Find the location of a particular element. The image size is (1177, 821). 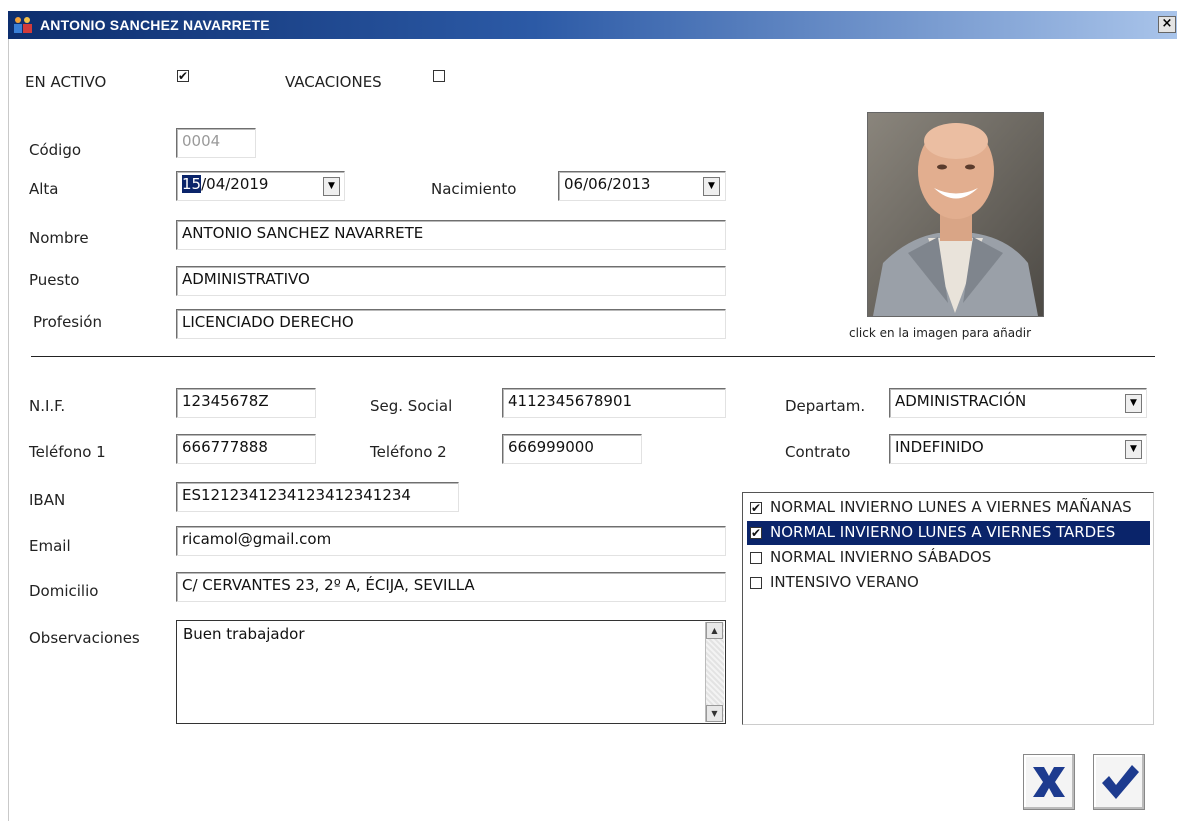

chevron-up-icon: ▲ is located at coordinates (714, 630).